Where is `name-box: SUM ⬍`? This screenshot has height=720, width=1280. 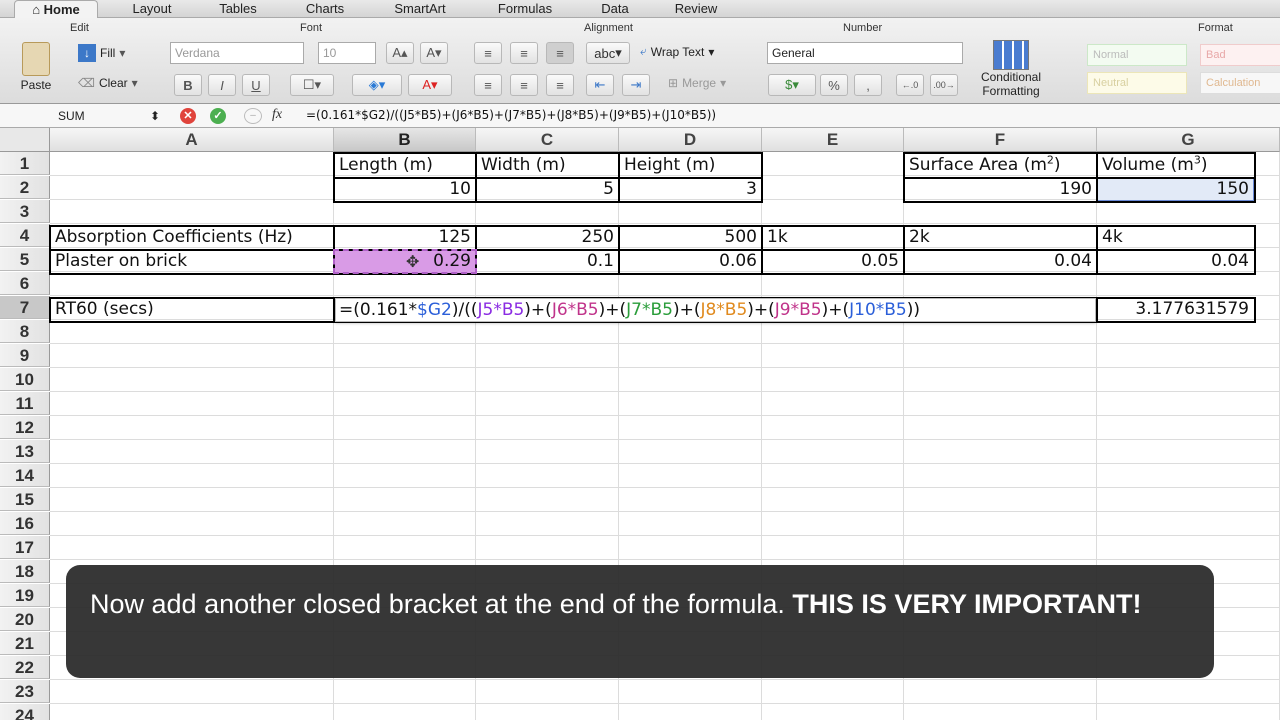 name-box: SUM ⬍ is located at coordinates (106, 116).